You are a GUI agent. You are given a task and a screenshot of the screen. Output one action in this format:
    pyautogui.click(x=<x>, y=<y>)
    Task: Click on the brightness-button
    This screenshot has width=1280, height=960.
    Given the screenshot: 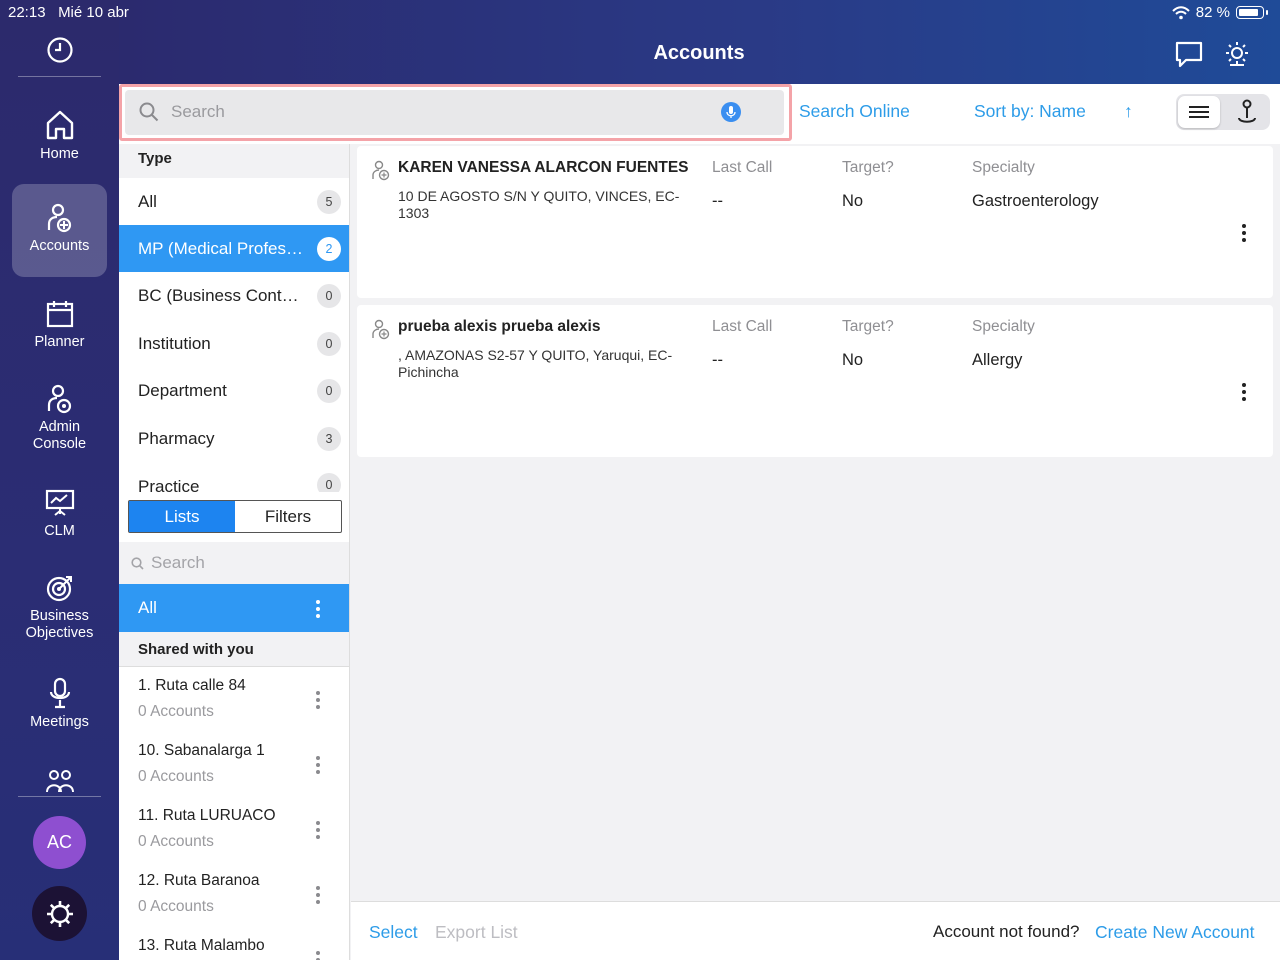 What is the action you would take?
    pyautogui.click(x=1238, y=54)
    